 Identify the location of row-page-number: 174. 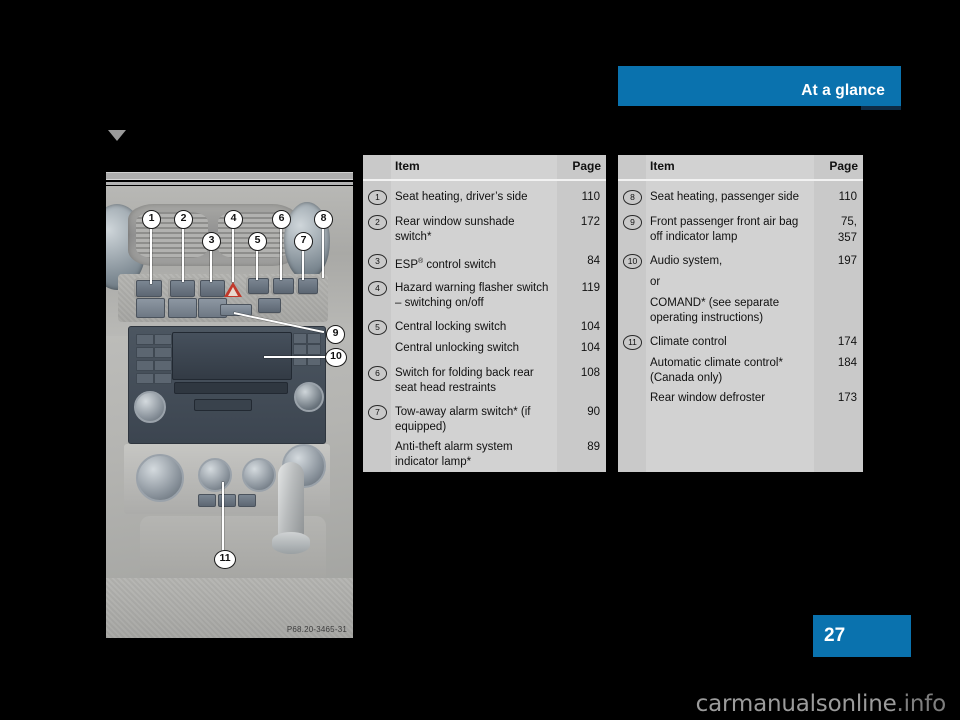
(847, 342).